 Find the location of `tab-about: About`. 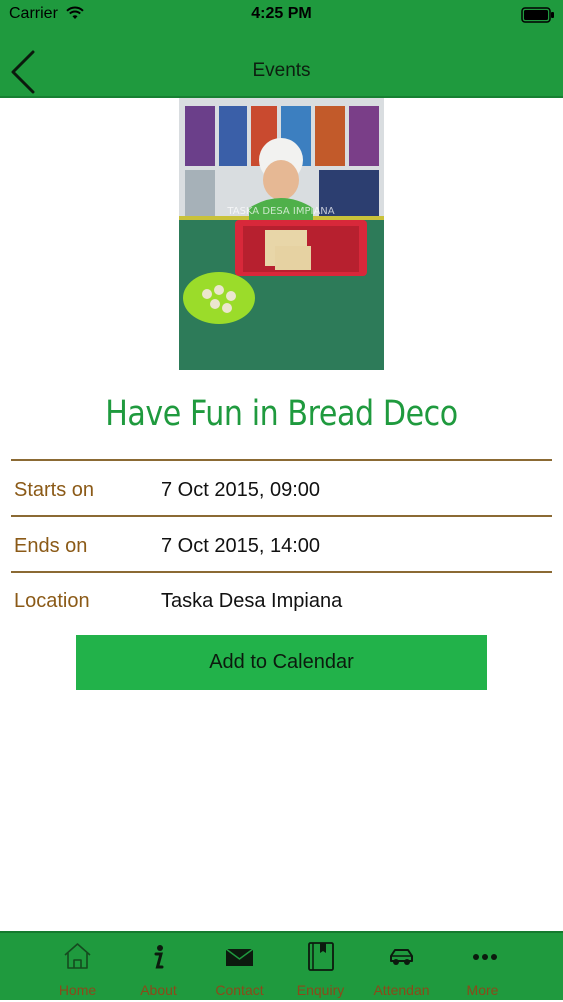

tab-about: About is located at coordinates (158, 967).